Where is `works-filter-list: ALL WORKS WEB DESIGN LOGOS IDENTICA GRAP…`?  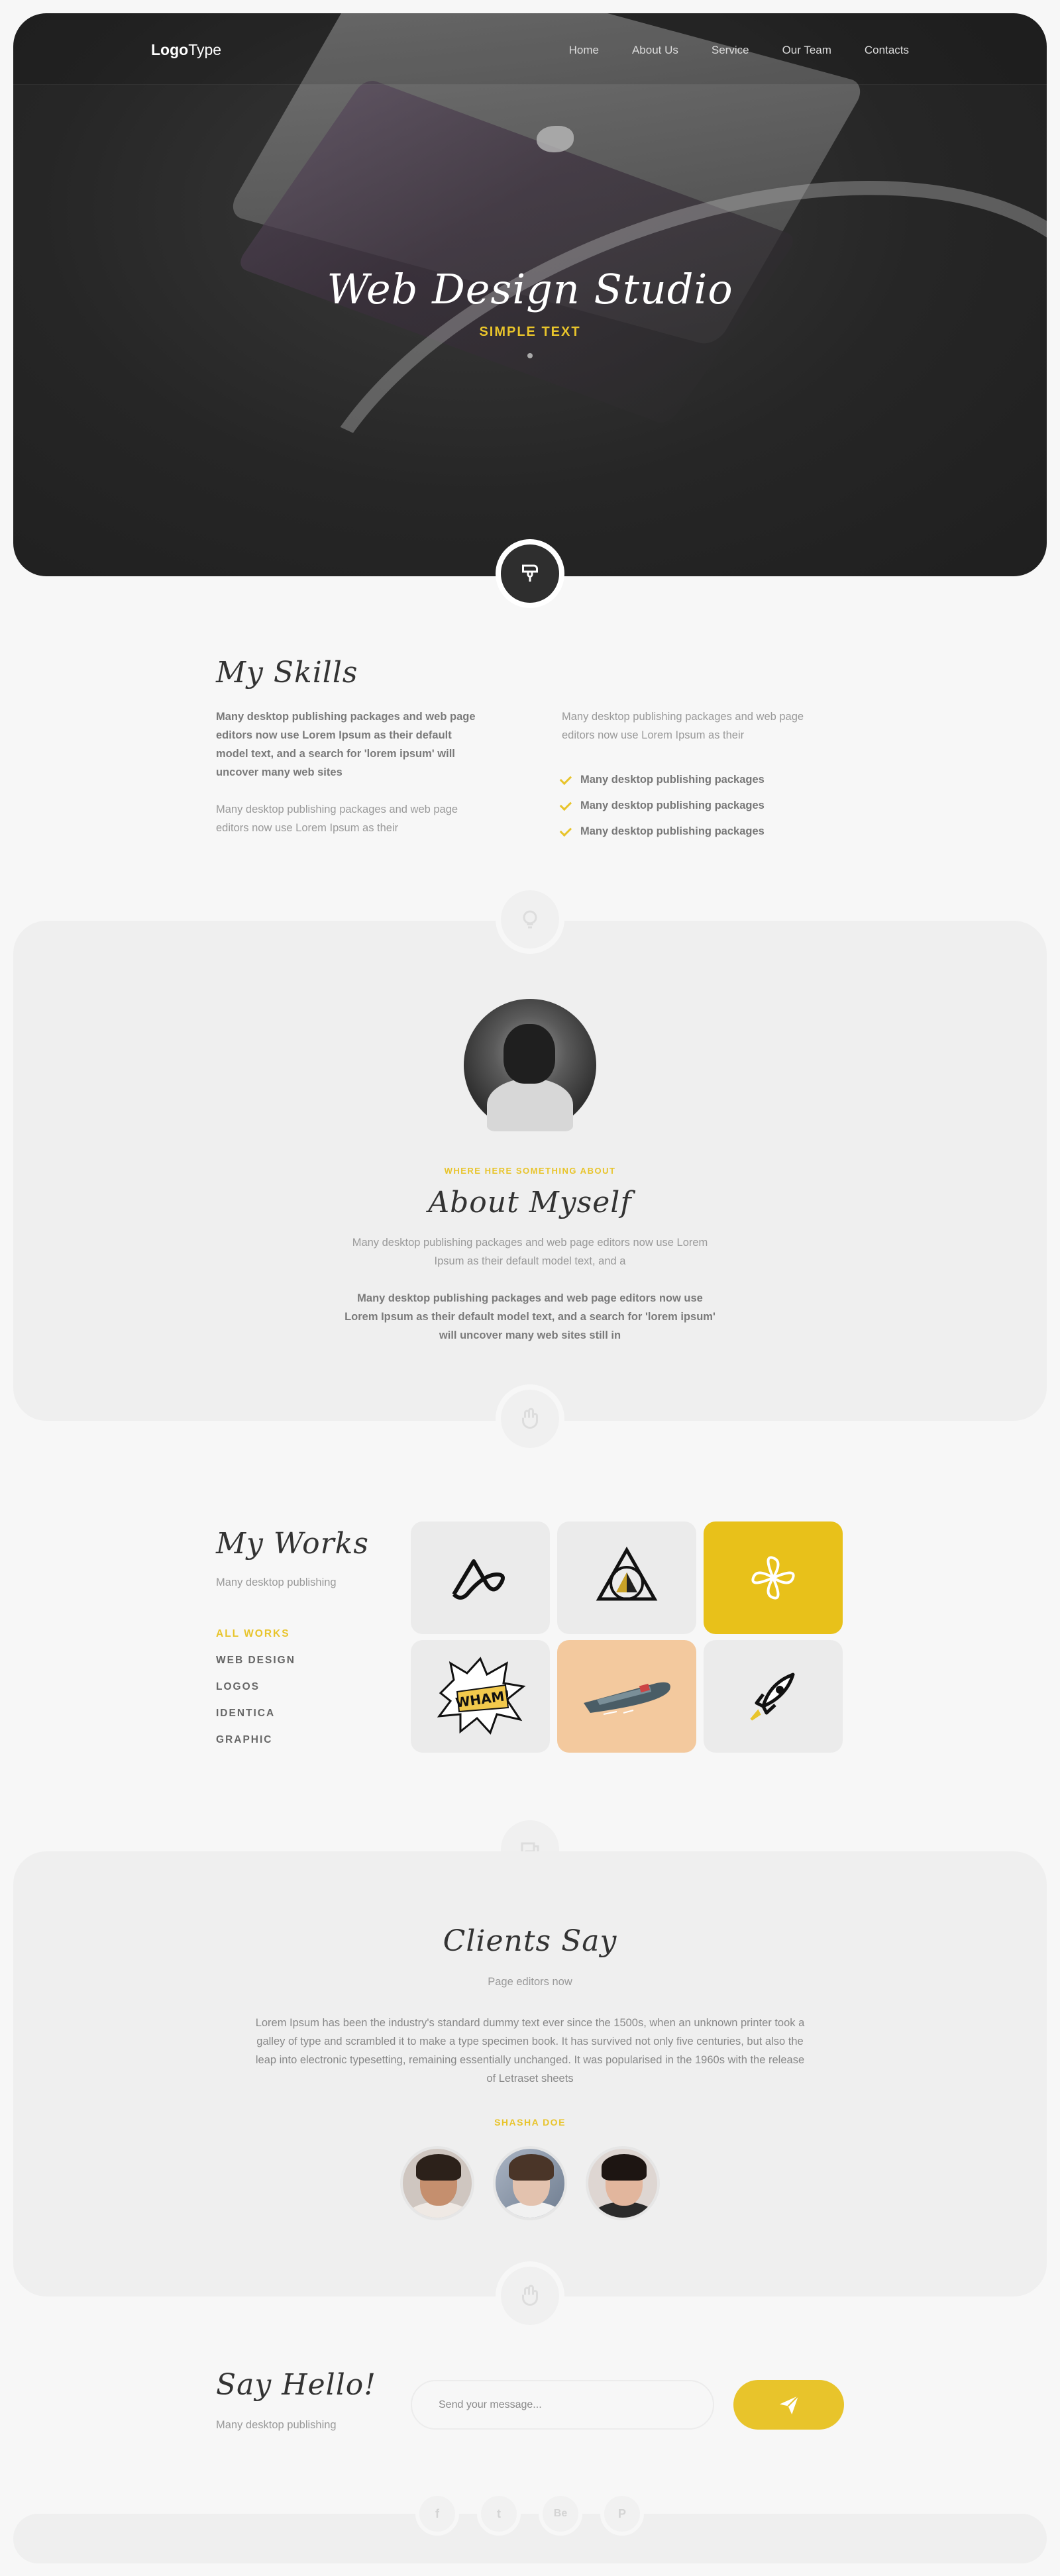 works-filter-list: ALL WORKS WEB DESIGN LOGOS IDENTICA GRAP… is located at coordinates (256, 1694).